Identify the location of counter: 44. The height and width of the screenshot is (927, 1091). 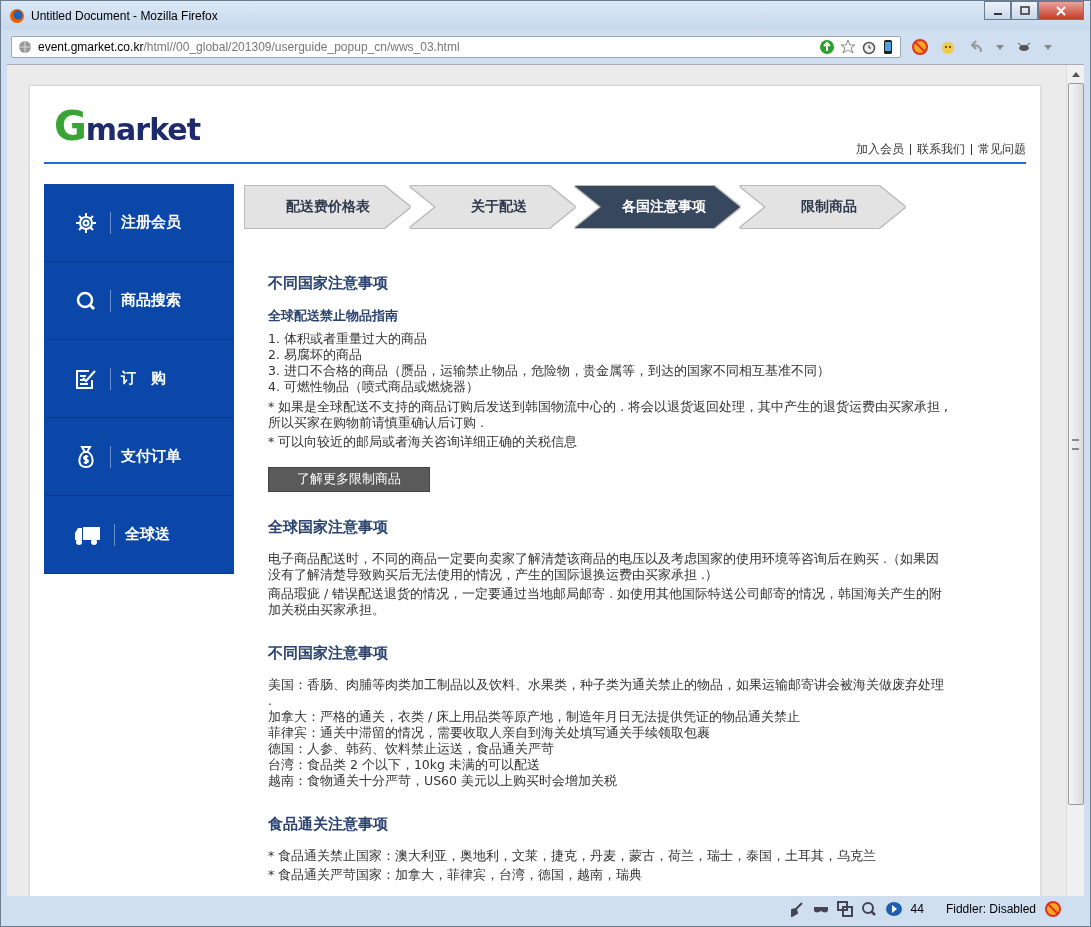
(917, 909).